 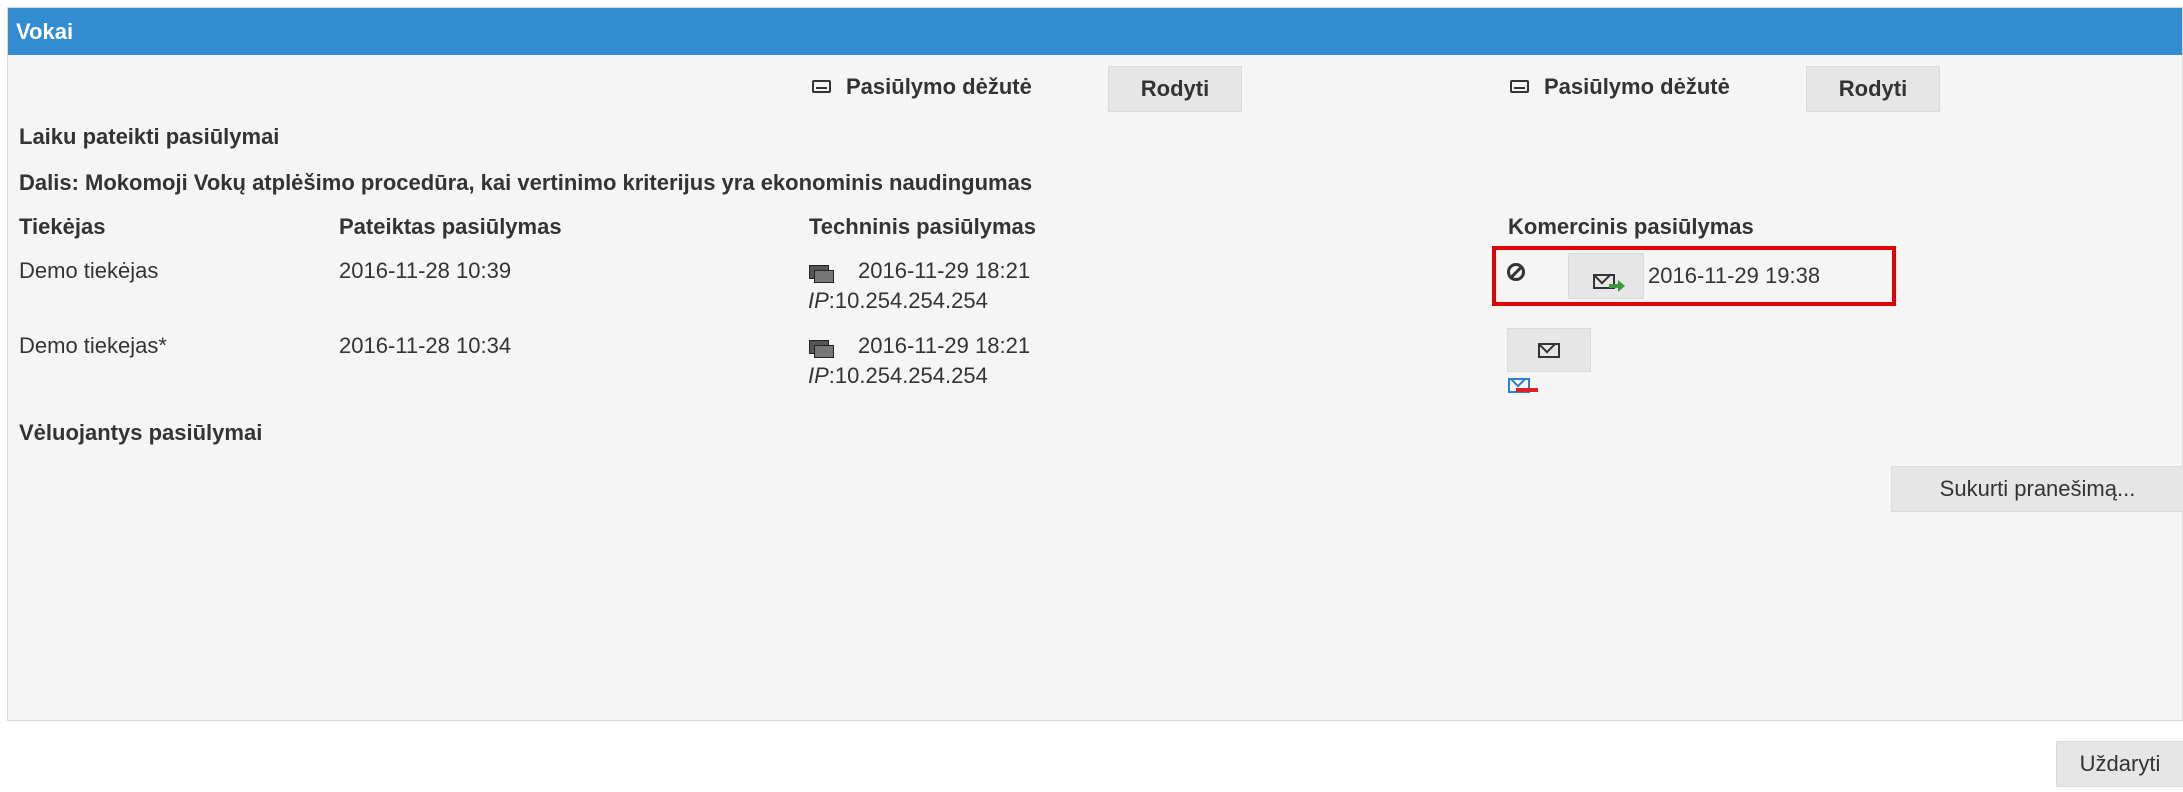 I want to click on header-supplier: Tiekėjas, so click(x=62, y=226).